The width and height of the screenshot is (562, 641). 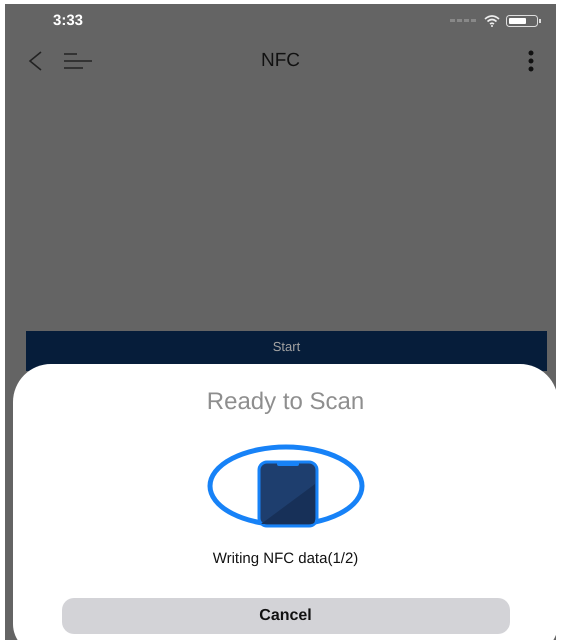 What do you see at coordinates (35, 61) in the screenshot?
I see `back-icon` at bounding box center [35, 61].